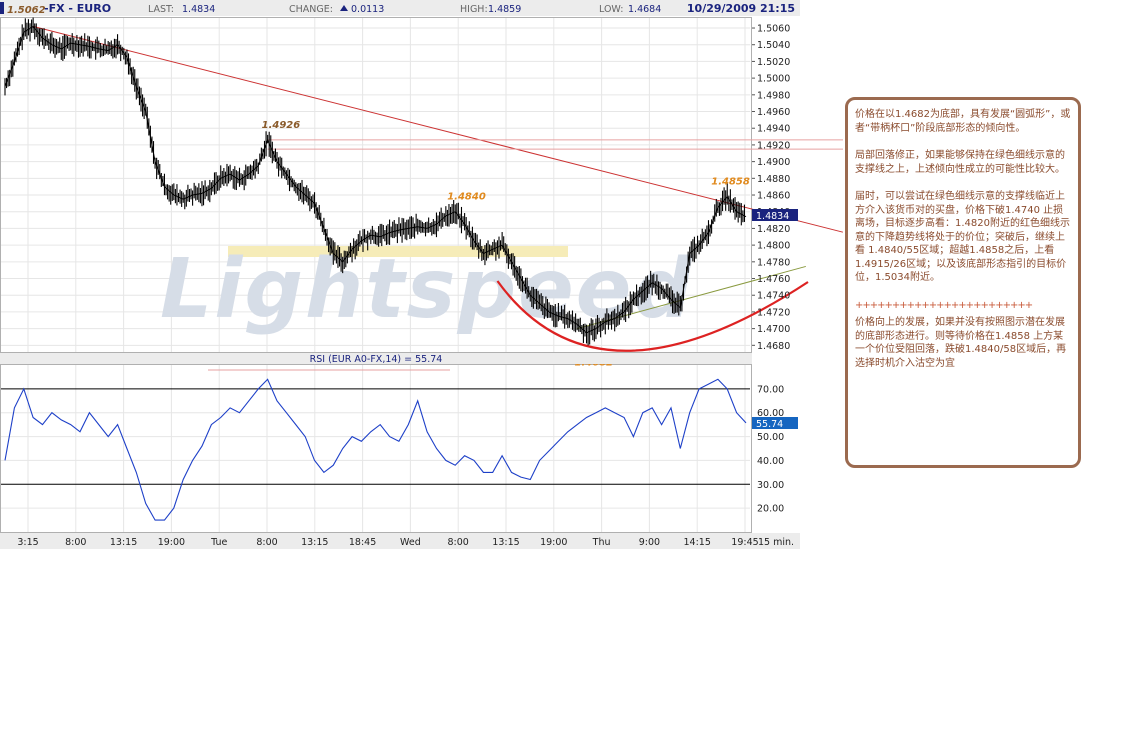 This screenshot has width=1122, height=737. Describe the element at coordinates (427, 289) in the screenshot. I see `watermark-text: Lightspeed` at that location.